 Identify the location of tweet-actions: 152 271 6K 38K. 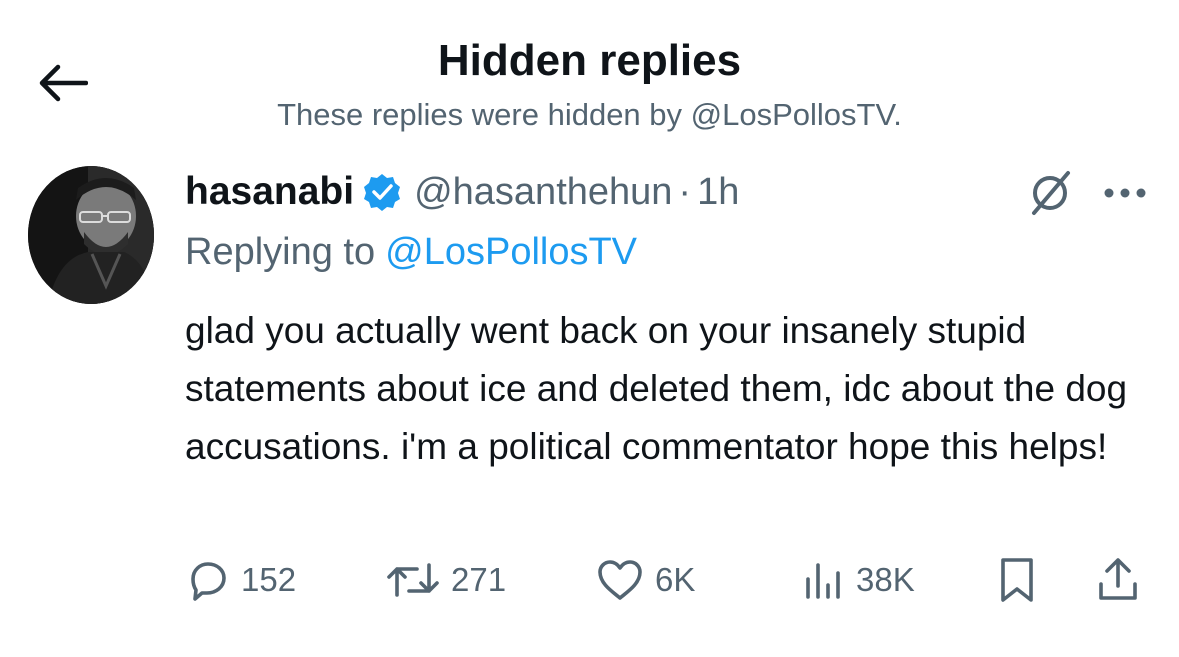
(667, 580).